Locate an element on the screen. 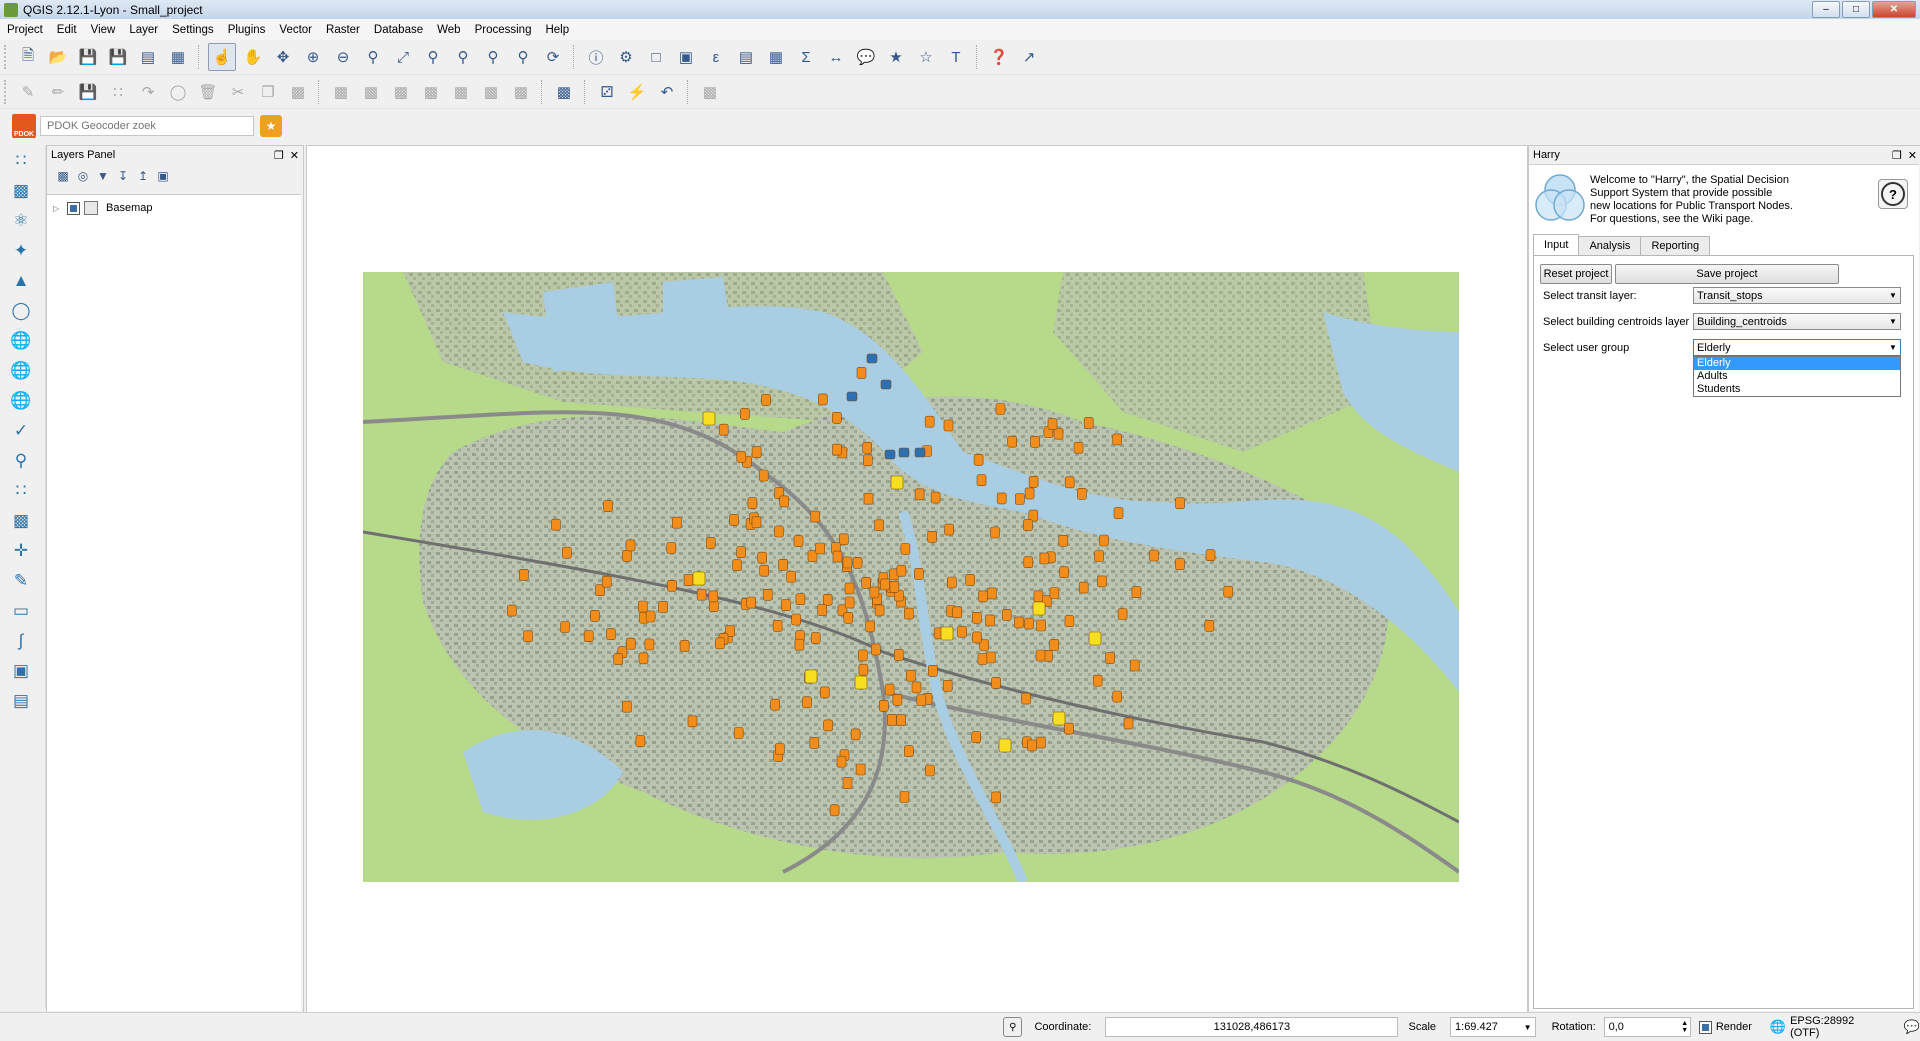  crs-label: EPSG:28992 (OTF) is located at coordinates (1837, 1027).